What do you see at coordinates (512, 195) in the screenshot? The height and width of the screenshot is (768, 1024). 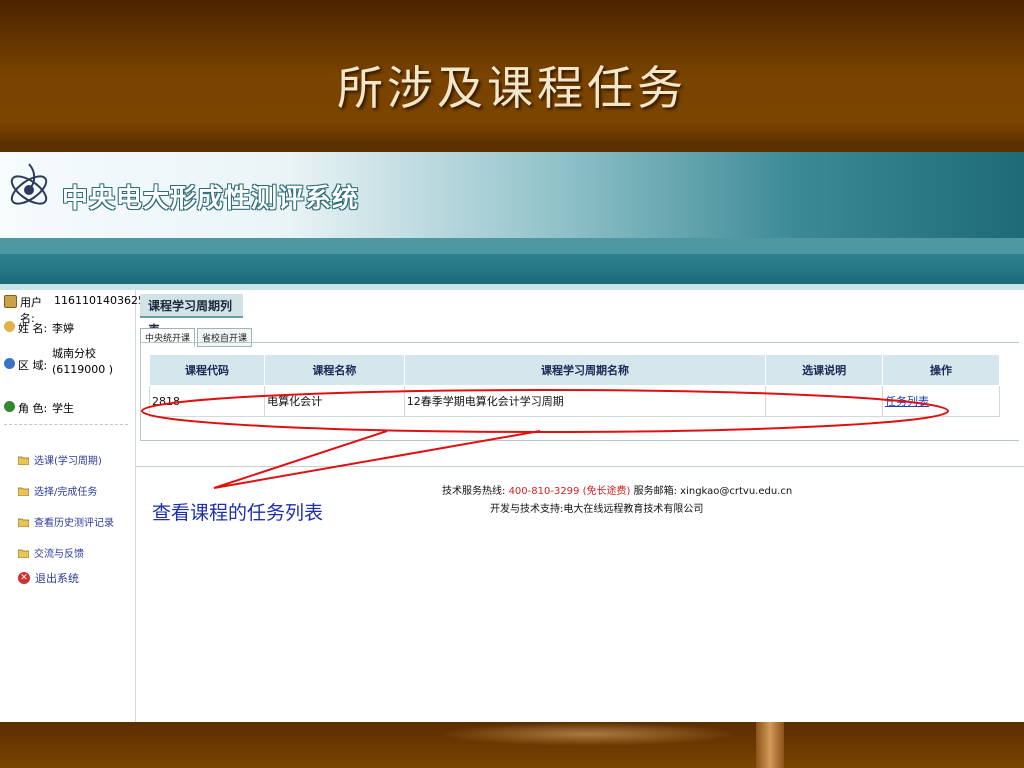 I see `app-banner: 中央电大形成性测评系统` at bounding box center [512, 195].